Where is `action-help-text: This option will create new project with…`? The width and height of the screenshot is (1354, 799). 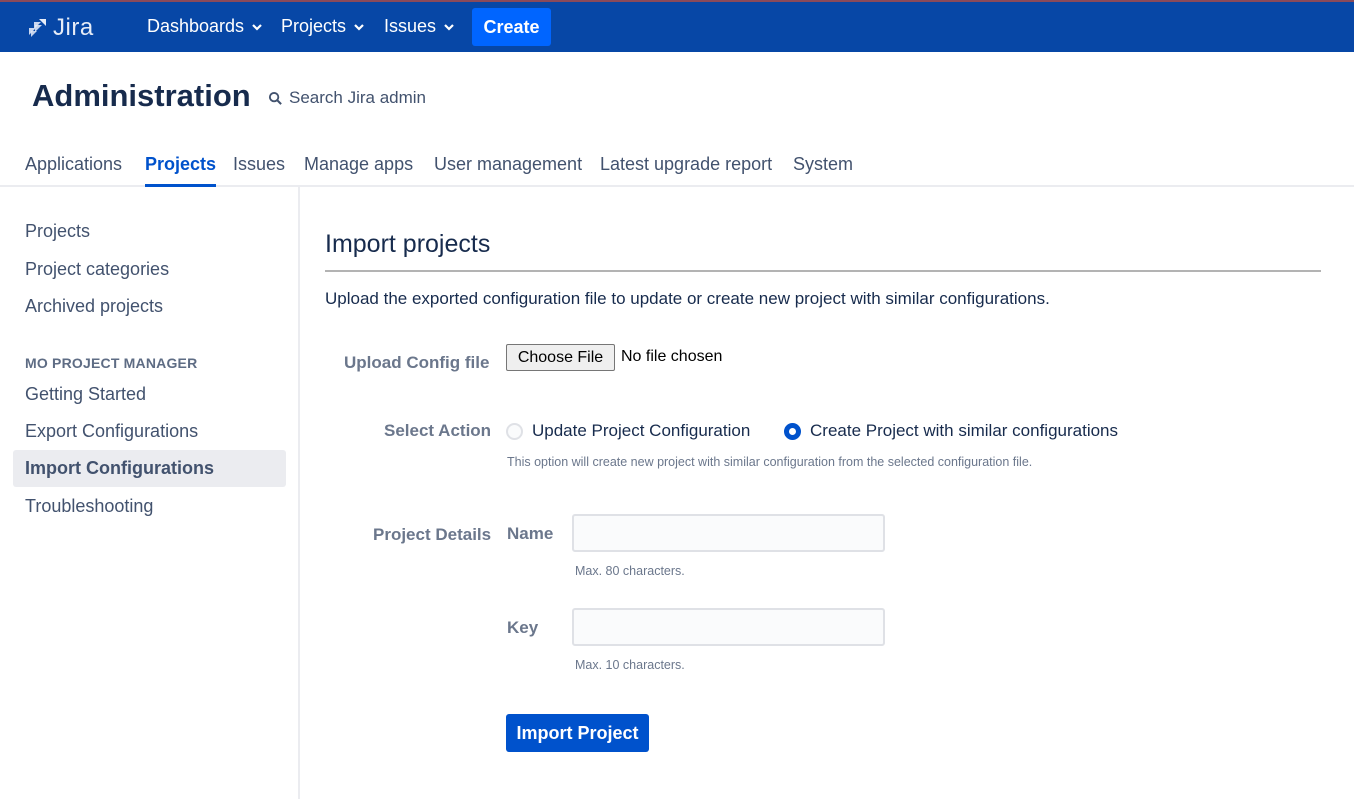
action-help-text: This option will create new project with… is located at coordinates (770, 462).